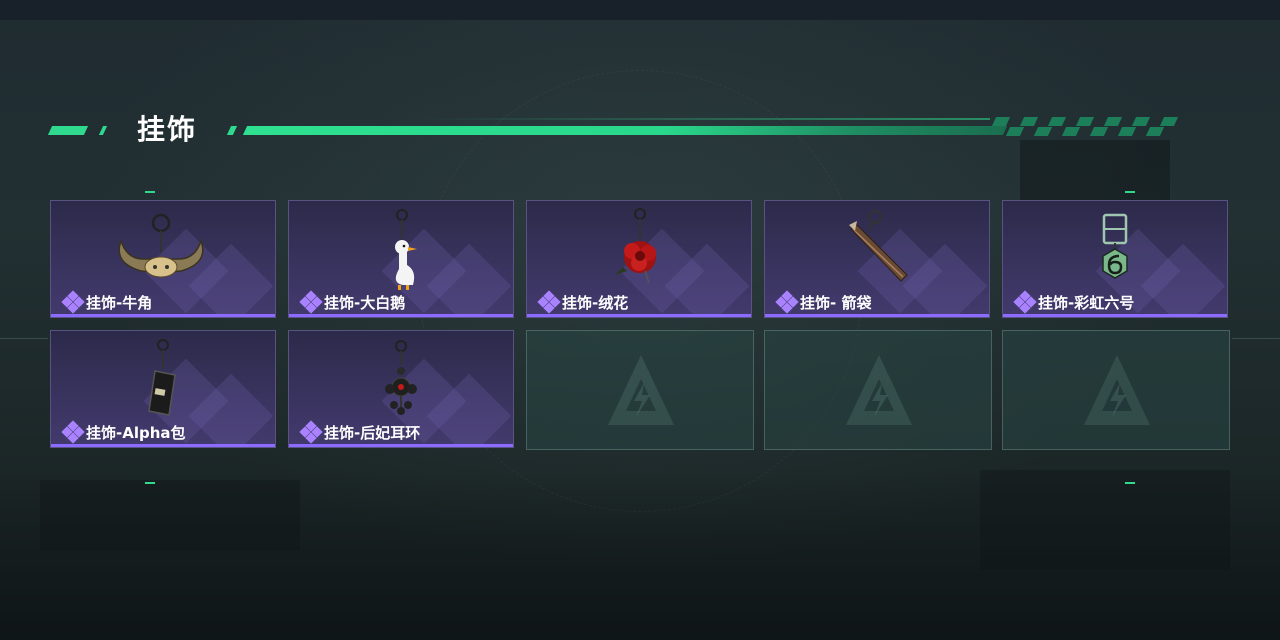 This screenshot has height=640, width=1280. What do you see at coordinates (136, 432) in the screenshot?
I see `charm-name: 挂饰-Alpha包` at bounding box center [136, 432].